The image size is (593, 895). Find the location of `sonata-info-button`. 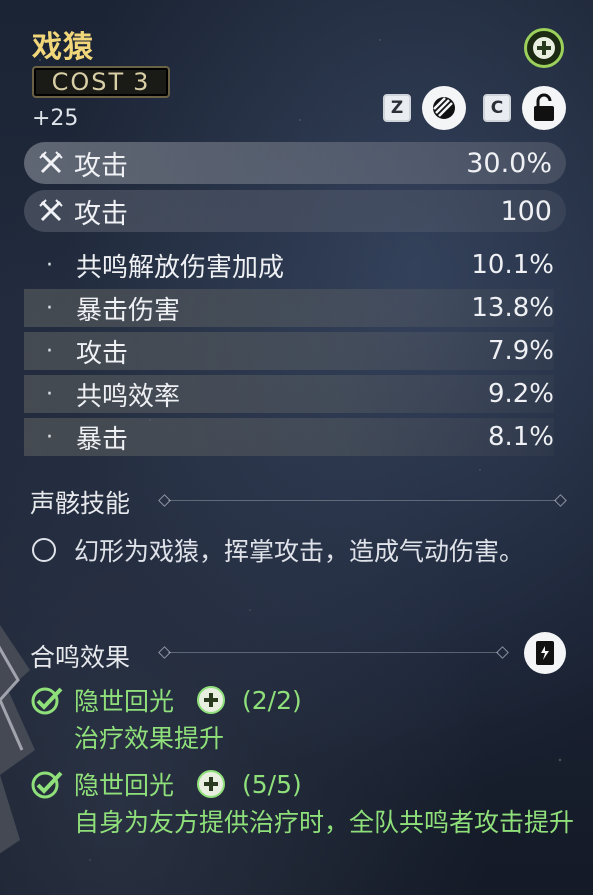

sonata-info-button is located at coordinates (545, 653).